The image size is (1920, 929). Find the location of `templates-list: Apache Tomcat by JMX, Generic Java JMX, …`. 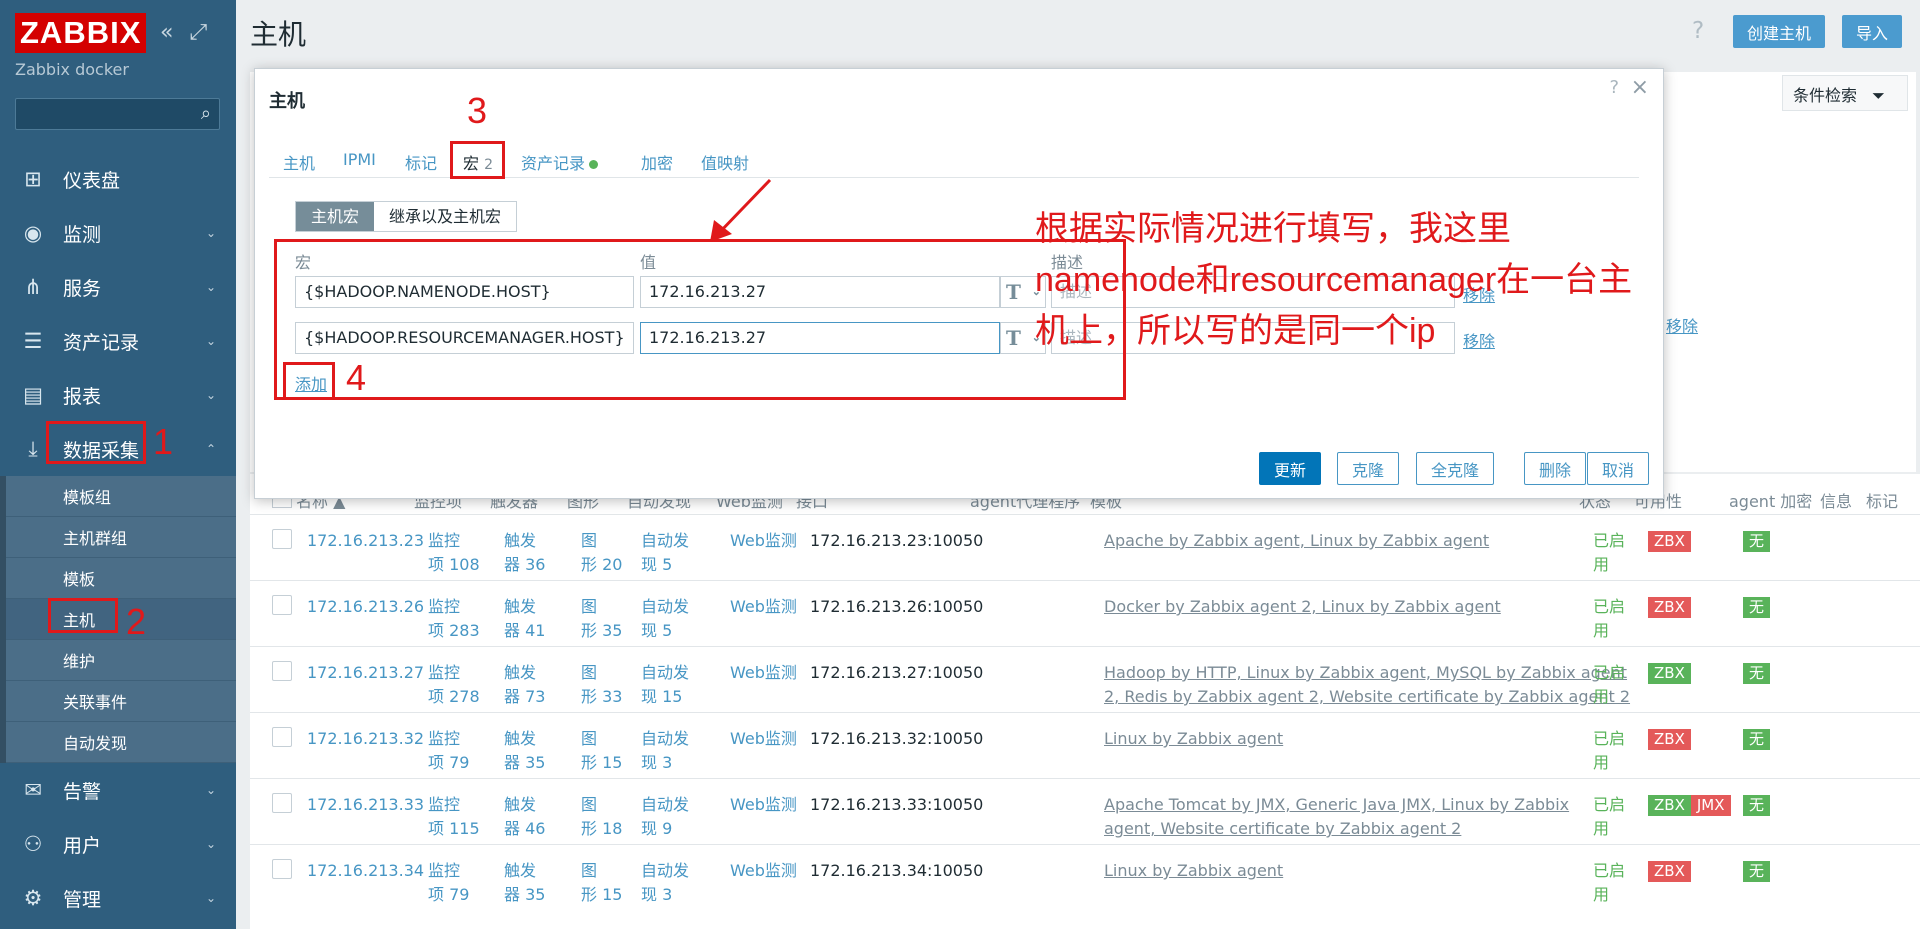

templates-list: Apache Tomcat by JMX, Generic Java JMX, … is located at coordinates (1336, 817).